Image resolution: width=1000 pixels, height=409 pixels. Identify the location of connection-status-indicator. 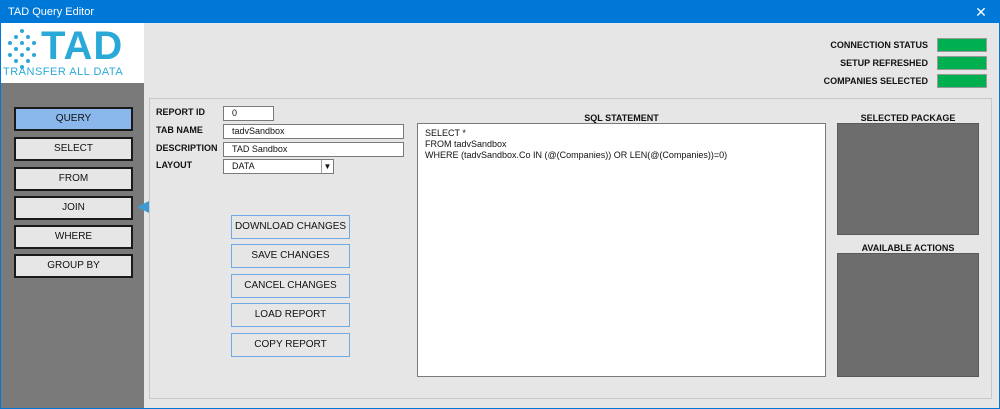
(962, 45).